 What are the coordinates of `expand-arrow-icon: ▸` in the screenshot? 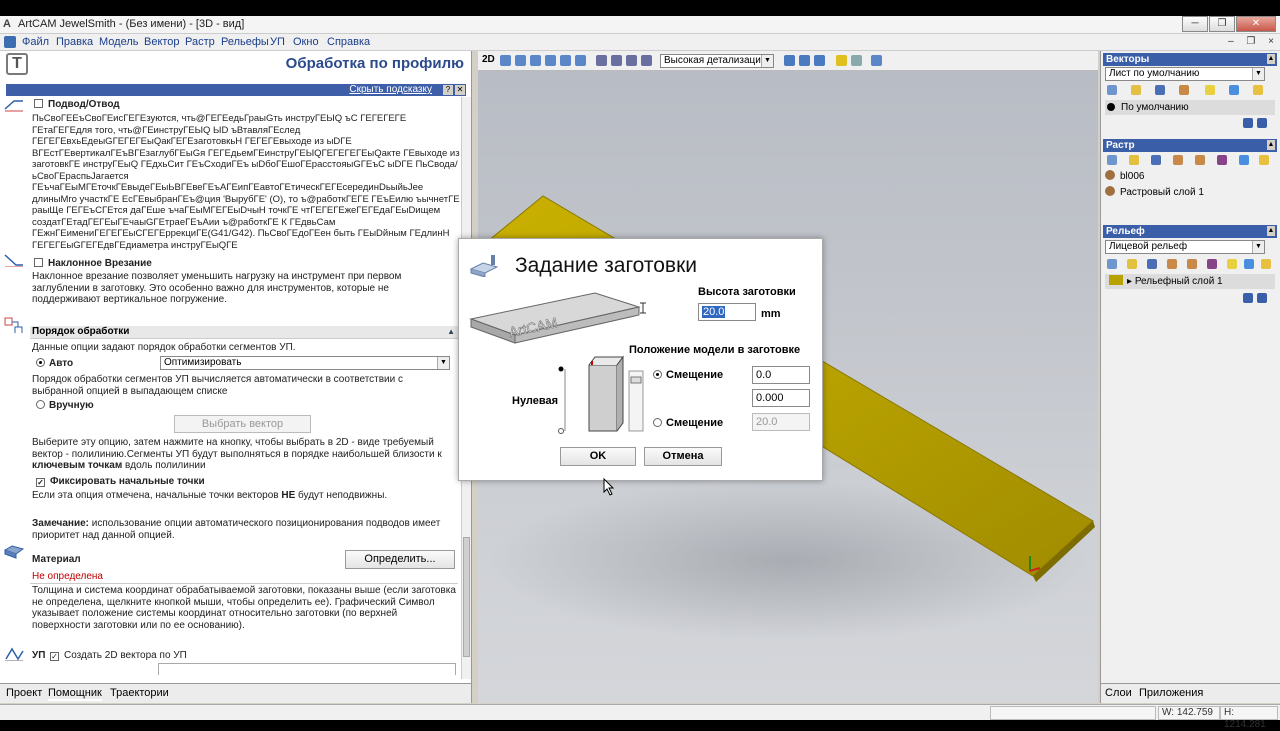 It's located at (1131, 281).